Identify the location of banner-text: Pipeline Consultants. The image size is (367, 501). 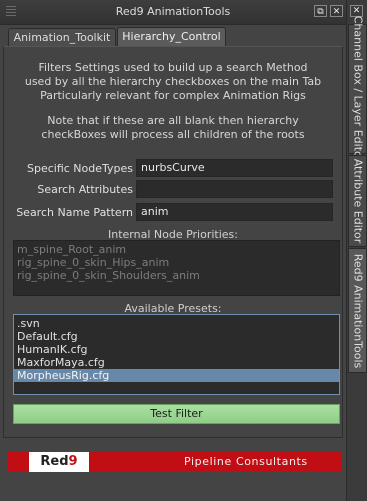
(246, 461).